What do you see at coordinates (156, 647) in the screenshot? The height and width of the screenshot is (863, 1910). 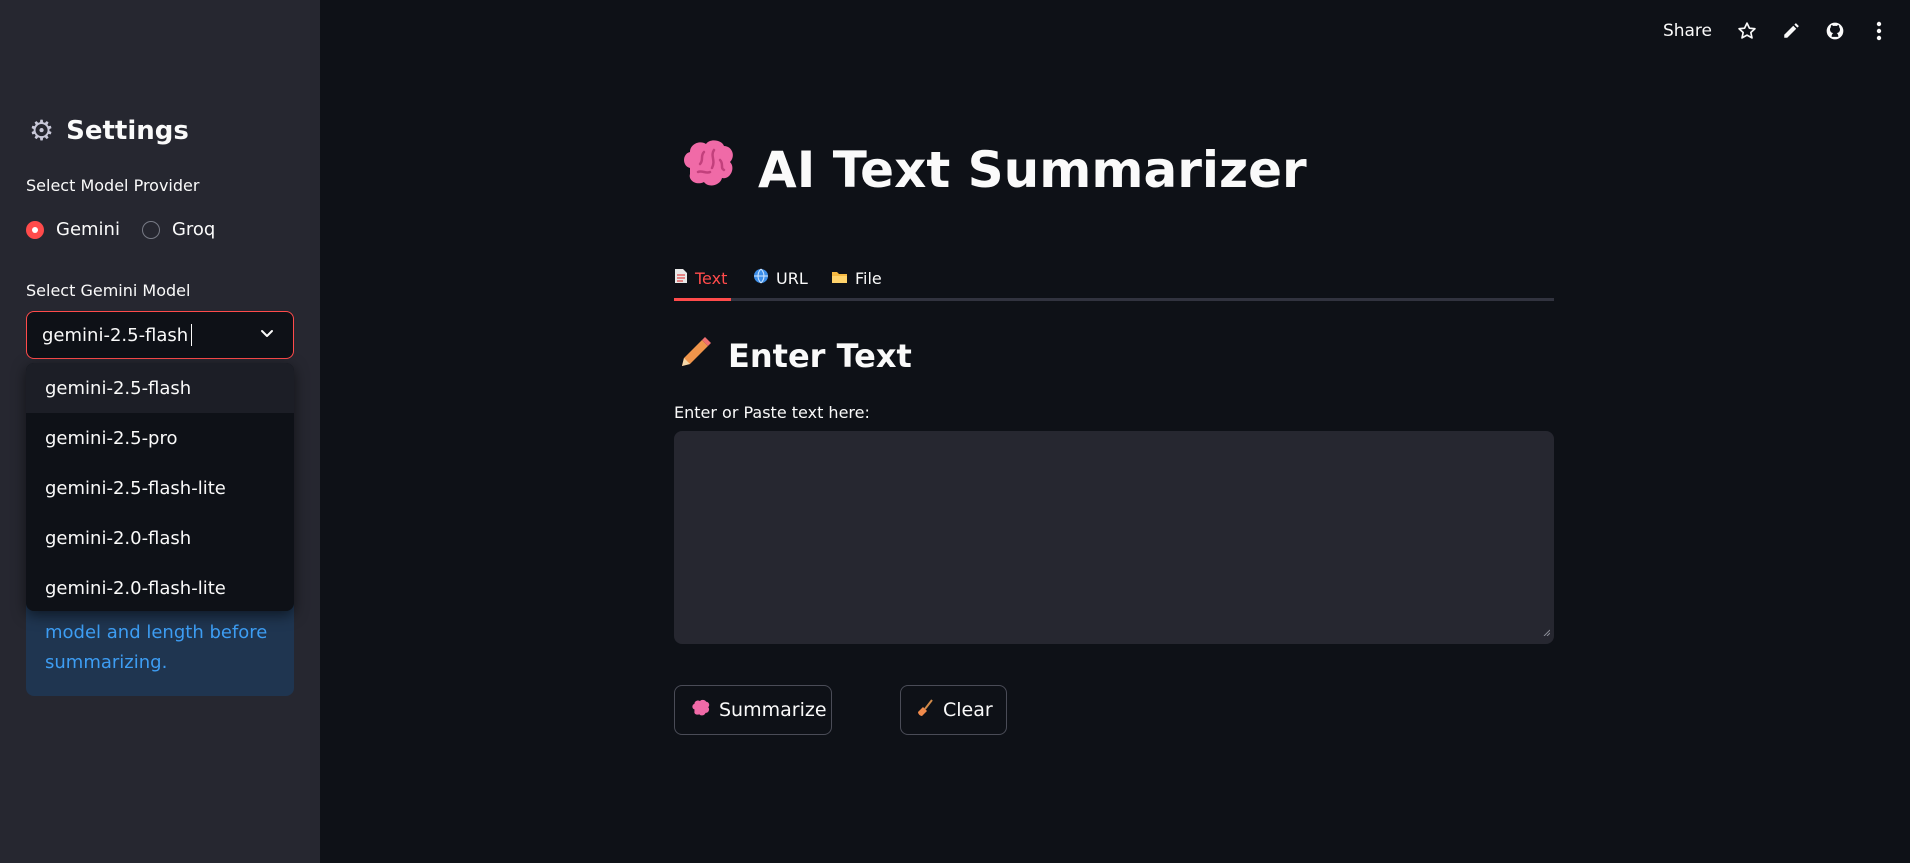 I see `info-alert-text: model and length before summarizing.` at bounding box center [156, 647].